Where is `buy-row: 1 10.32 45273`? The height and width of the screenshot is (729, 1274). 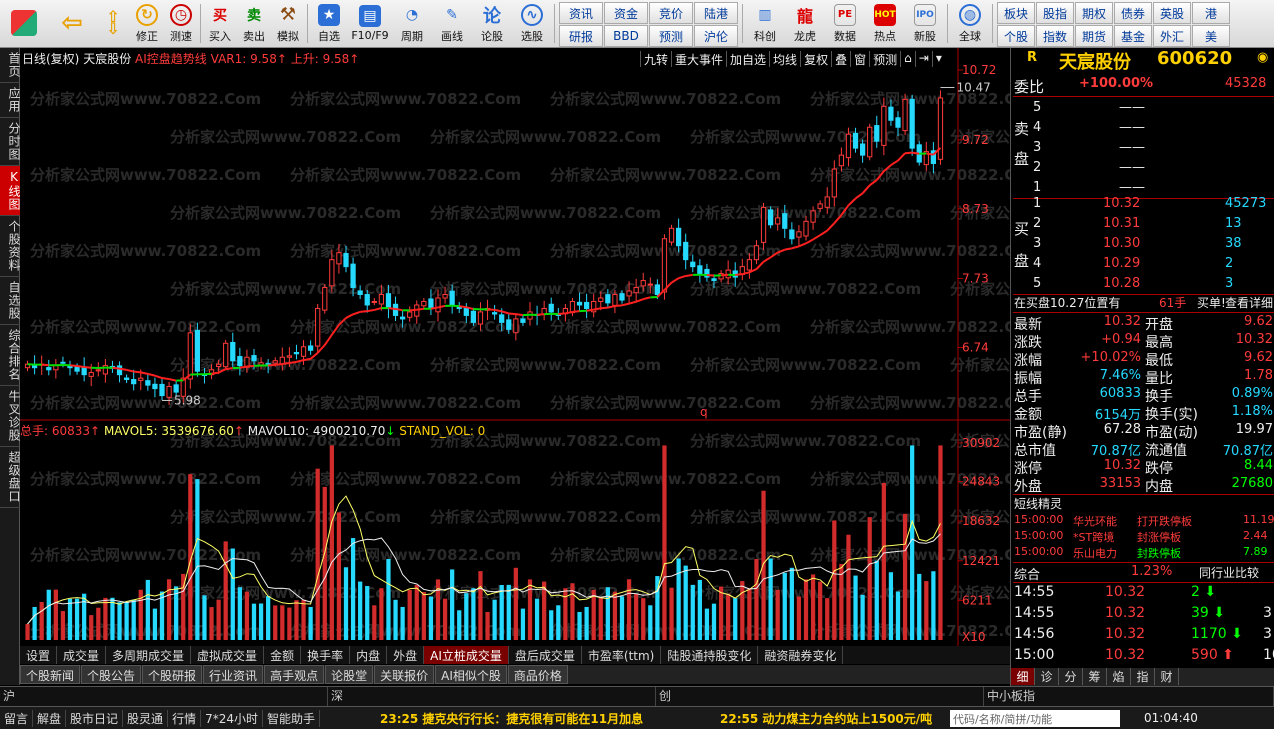 buy-row: 1 10.32 45273 is located at coordinates (1142, 205).